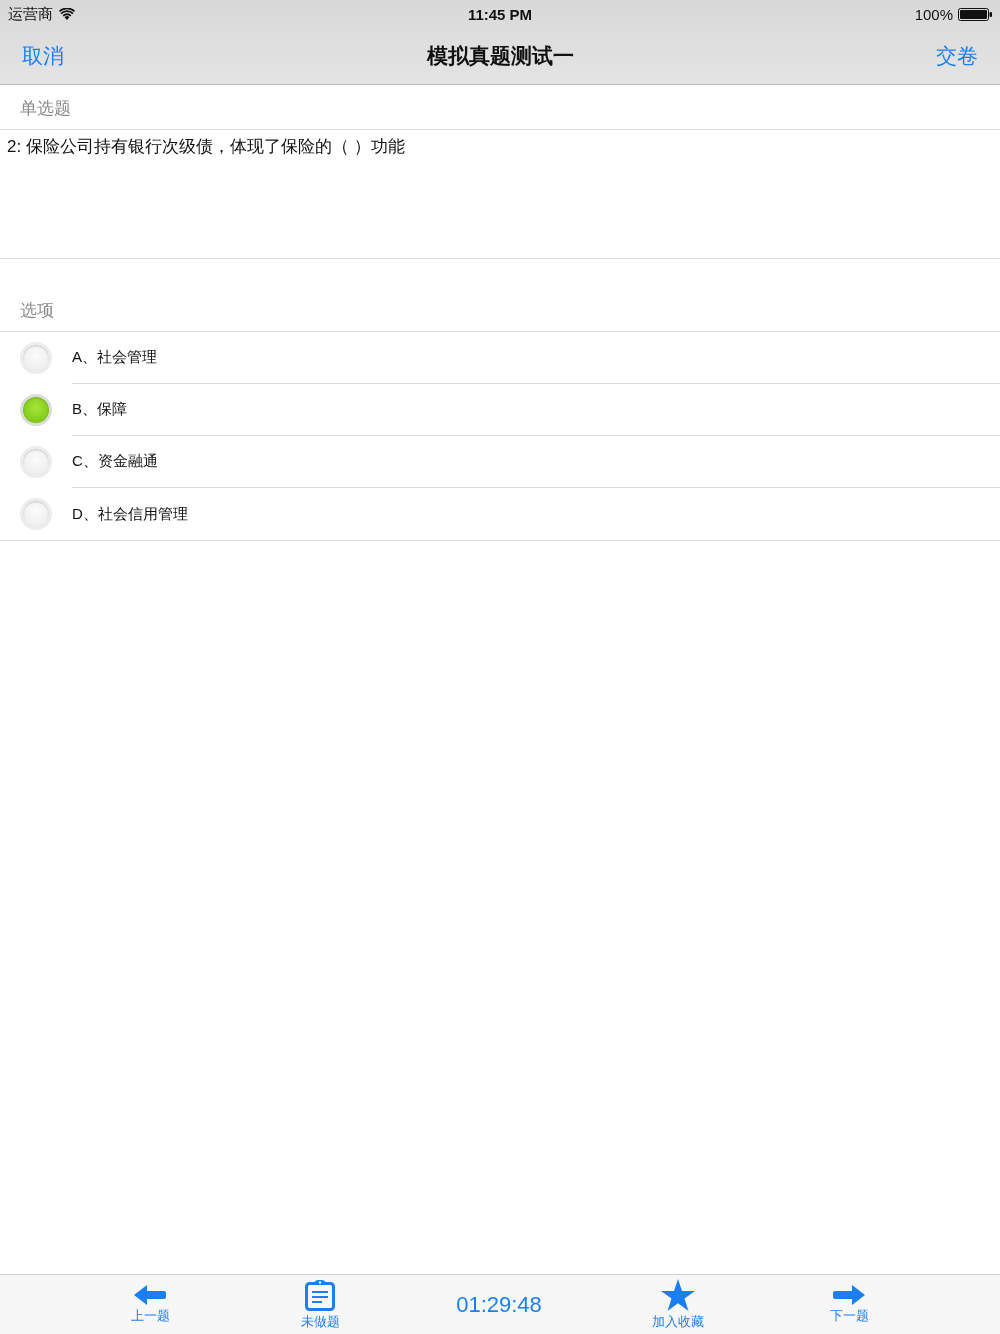 This screenshot has width=1000, height=1334. Describe the element at coordinates (37, 311) in the screenshot. I see `section-title: 选项` at that location.